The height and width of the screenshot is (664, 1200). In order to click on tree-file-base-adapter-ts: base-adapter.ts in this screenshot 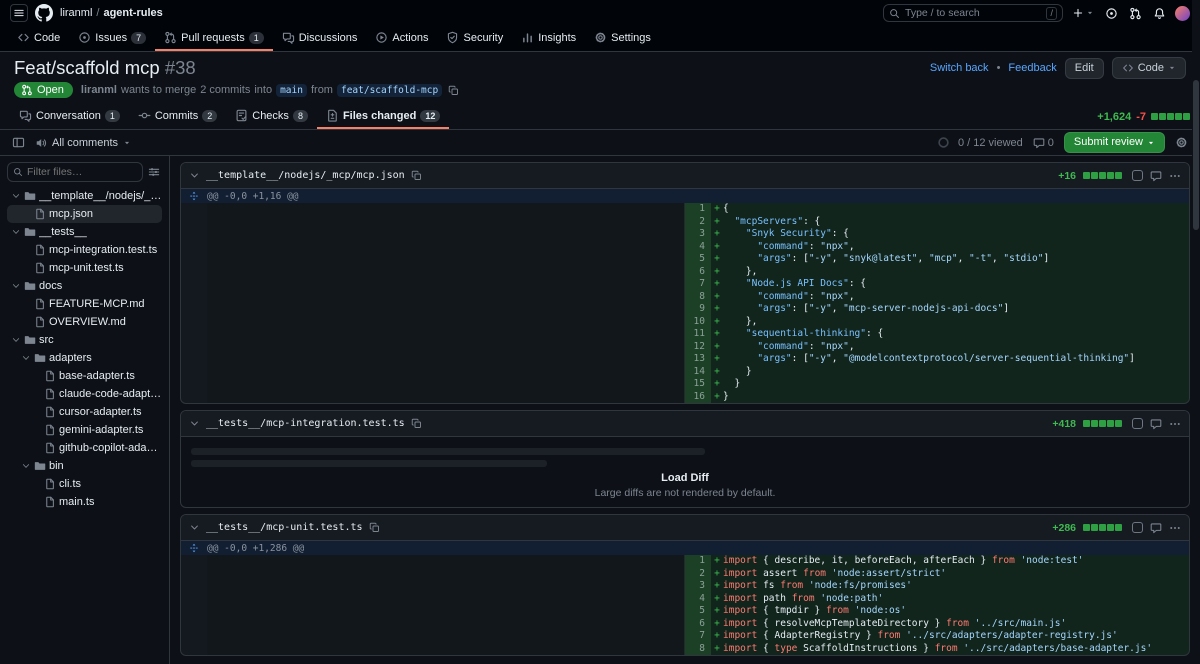, I will do `click(84, 376)`.